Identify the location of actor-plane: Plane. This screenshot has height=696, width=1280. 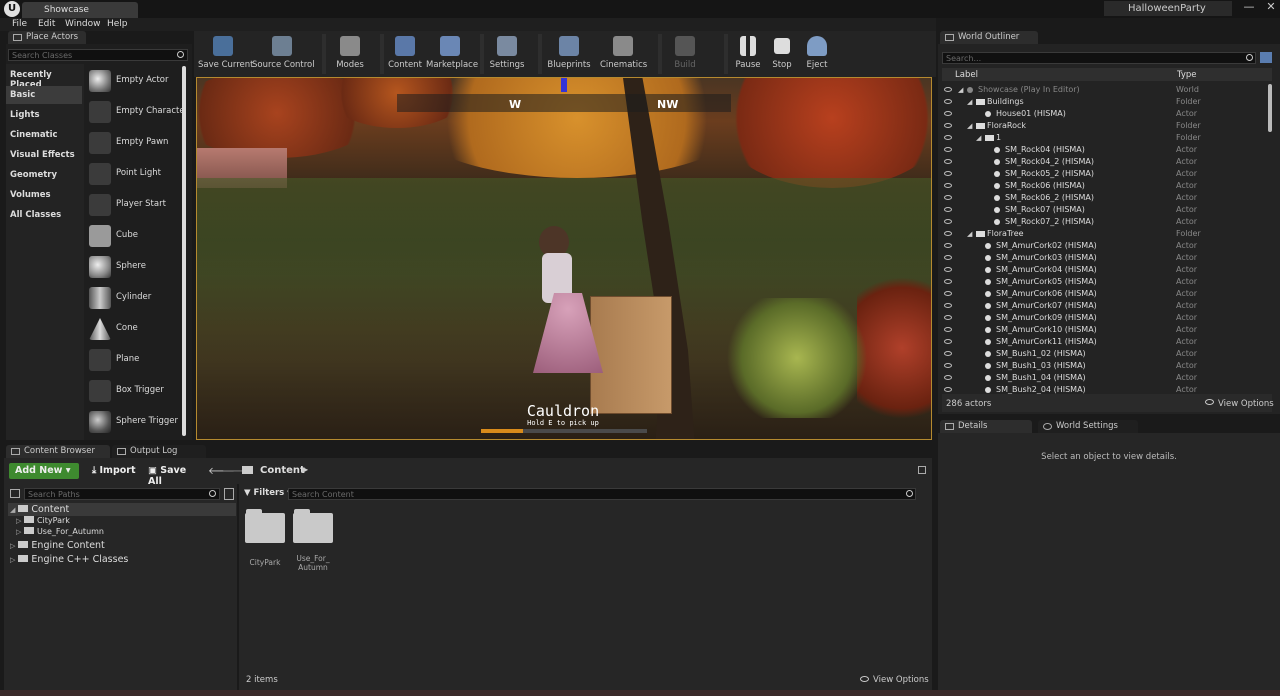
(133, 360).